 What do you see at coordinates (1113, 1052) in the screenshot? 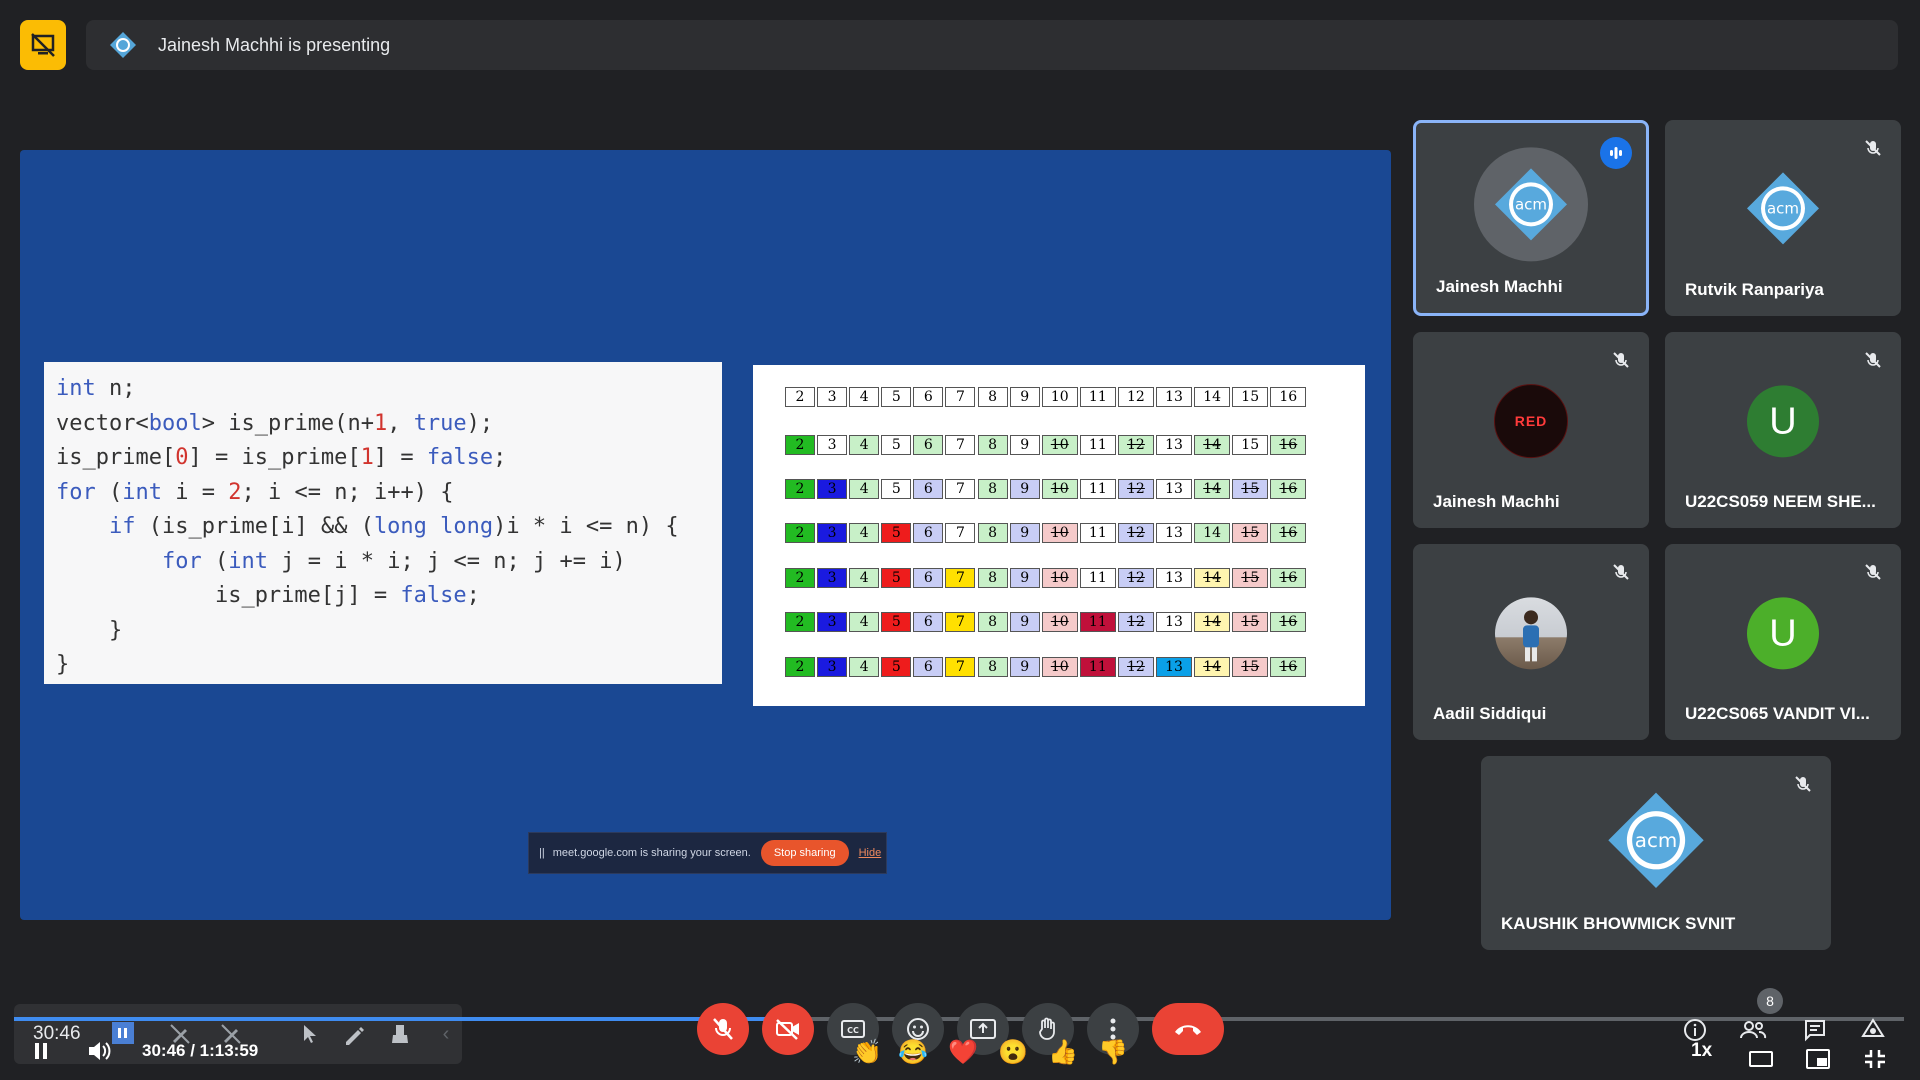
I see `thumbs-down-emoji-icon: 👎` at bounding box center [1113, 1052].